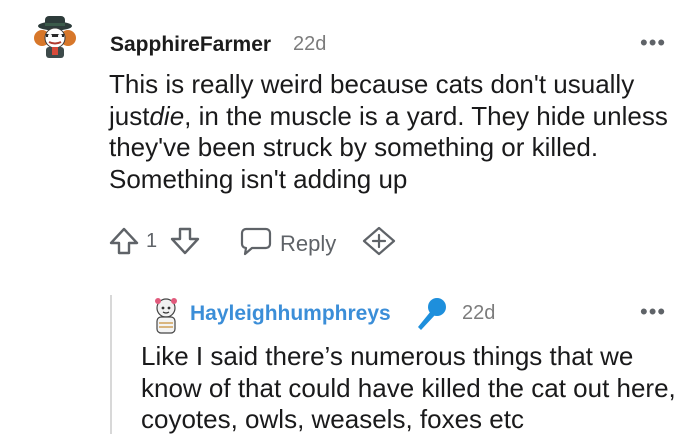 The image size is (700, 436). I want to click on reply-label: Reply, so click(308, 243).